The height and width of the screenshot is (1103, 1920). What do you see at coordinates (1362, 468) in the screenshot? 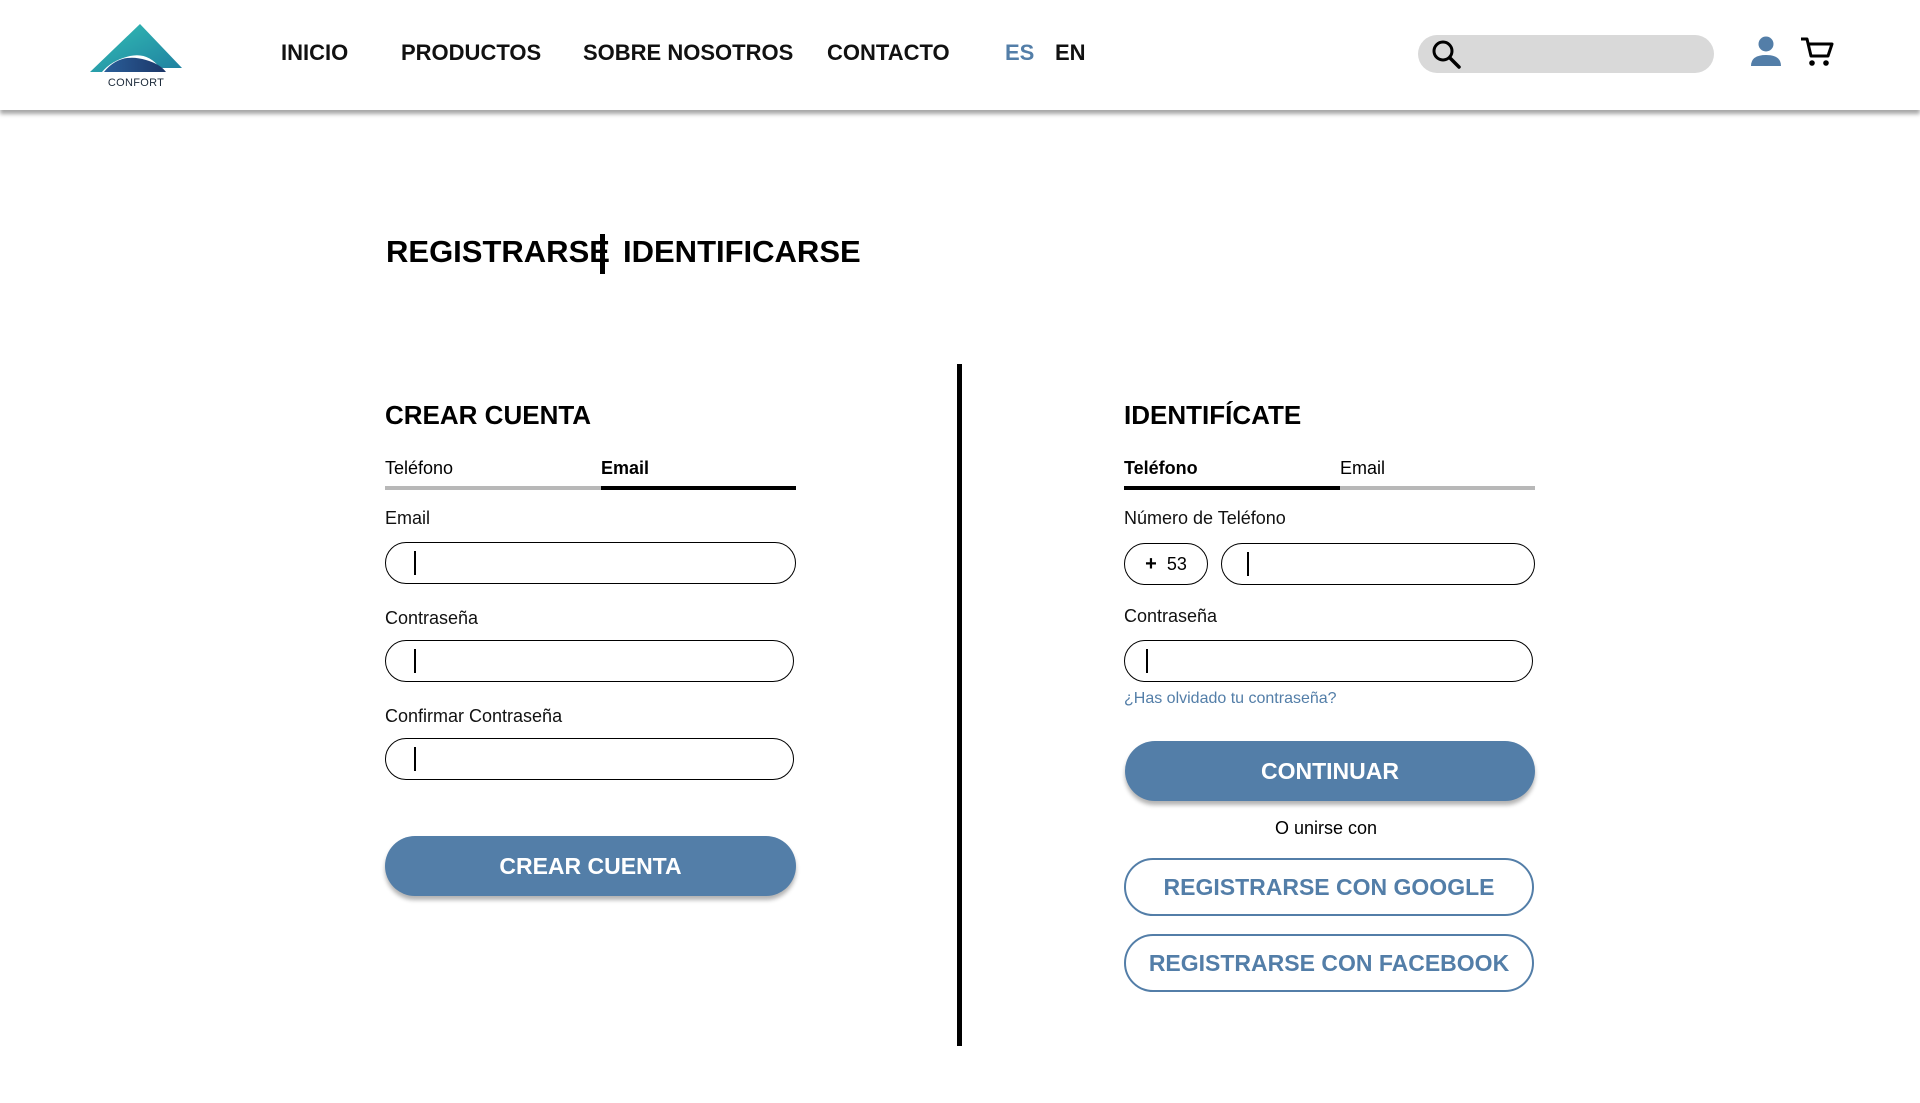
I see `login-tab-email: Email` at bounding box center [1362, 468].